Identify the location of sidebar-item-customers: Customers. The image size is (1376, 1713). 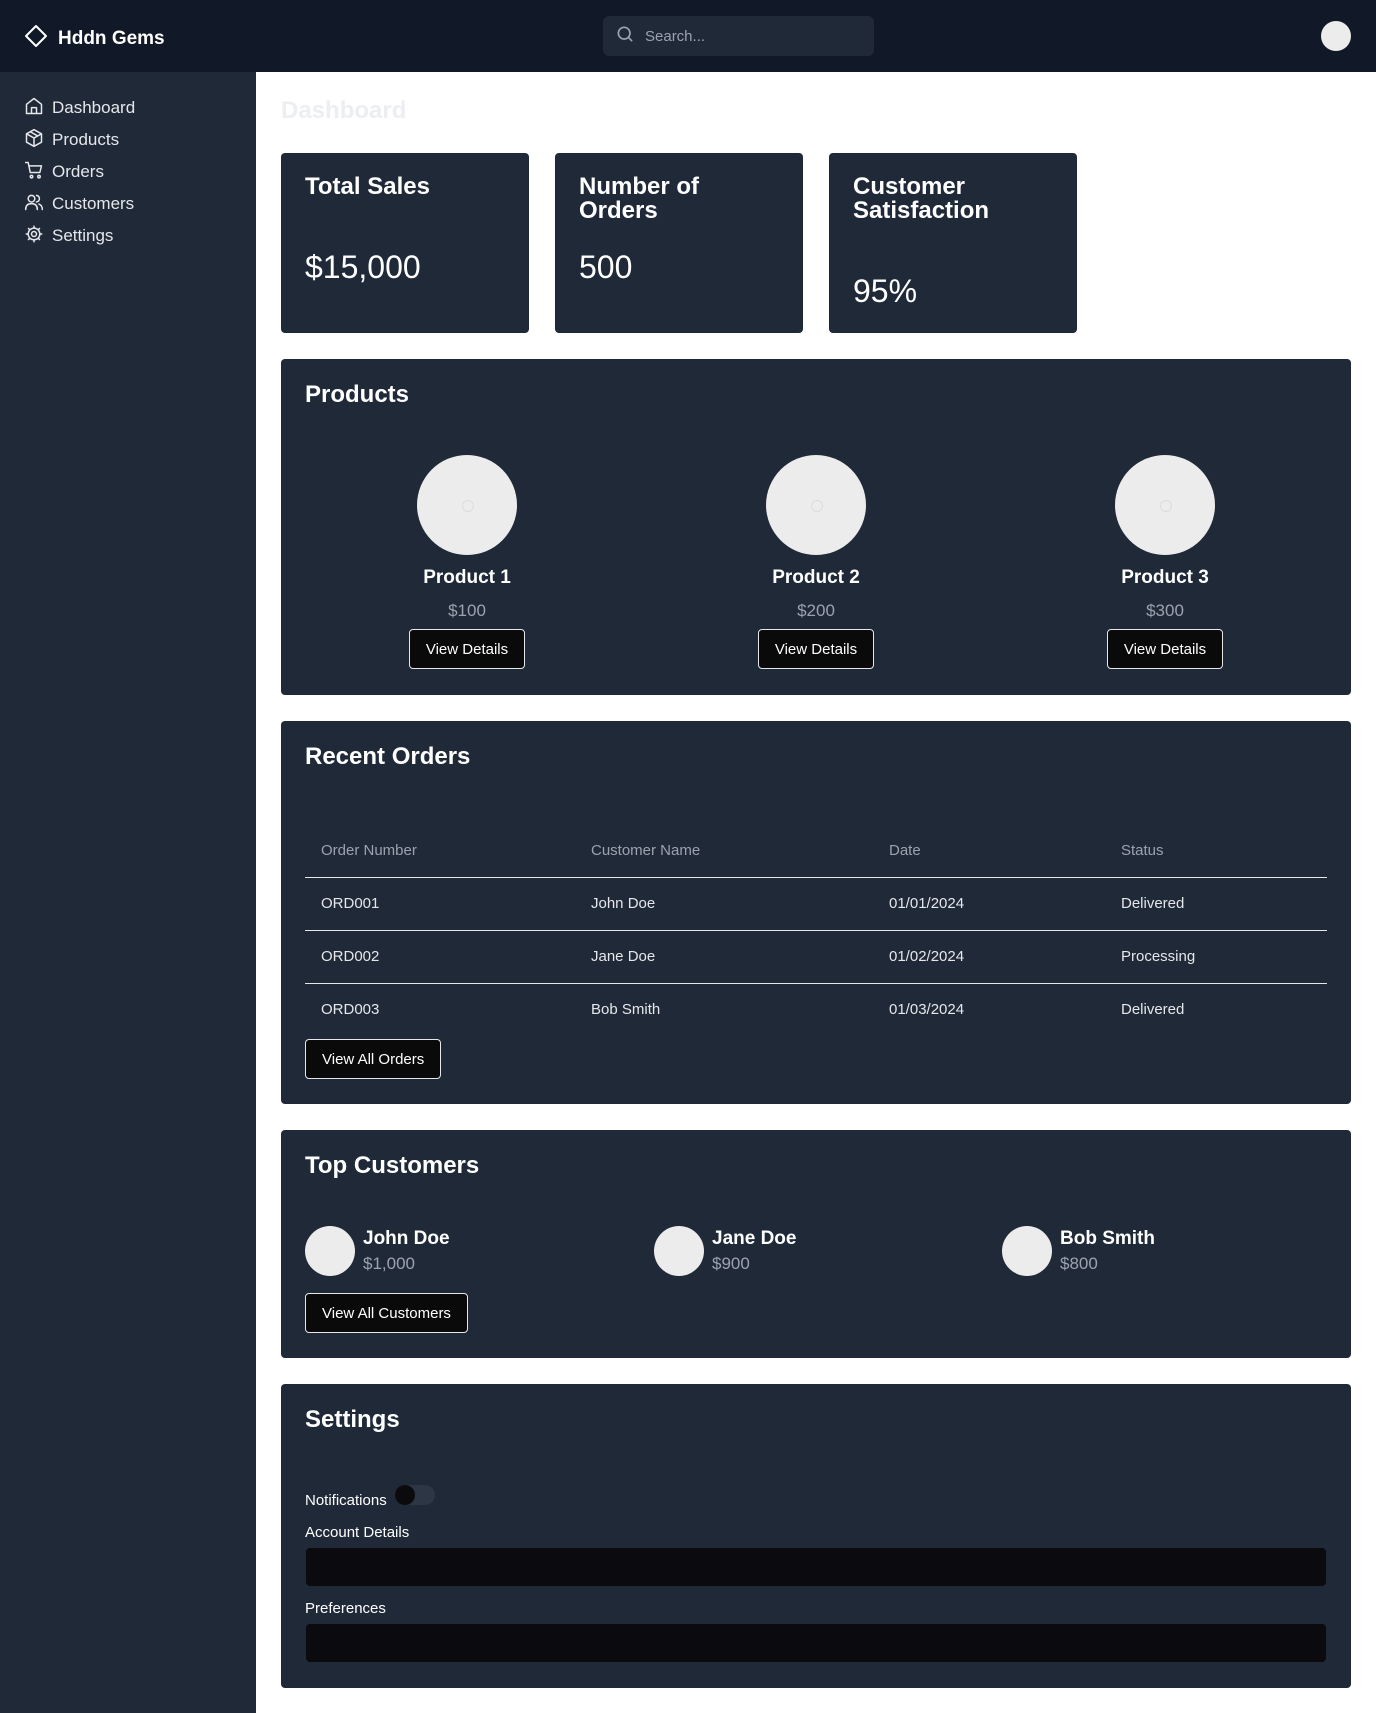
(79, 204).